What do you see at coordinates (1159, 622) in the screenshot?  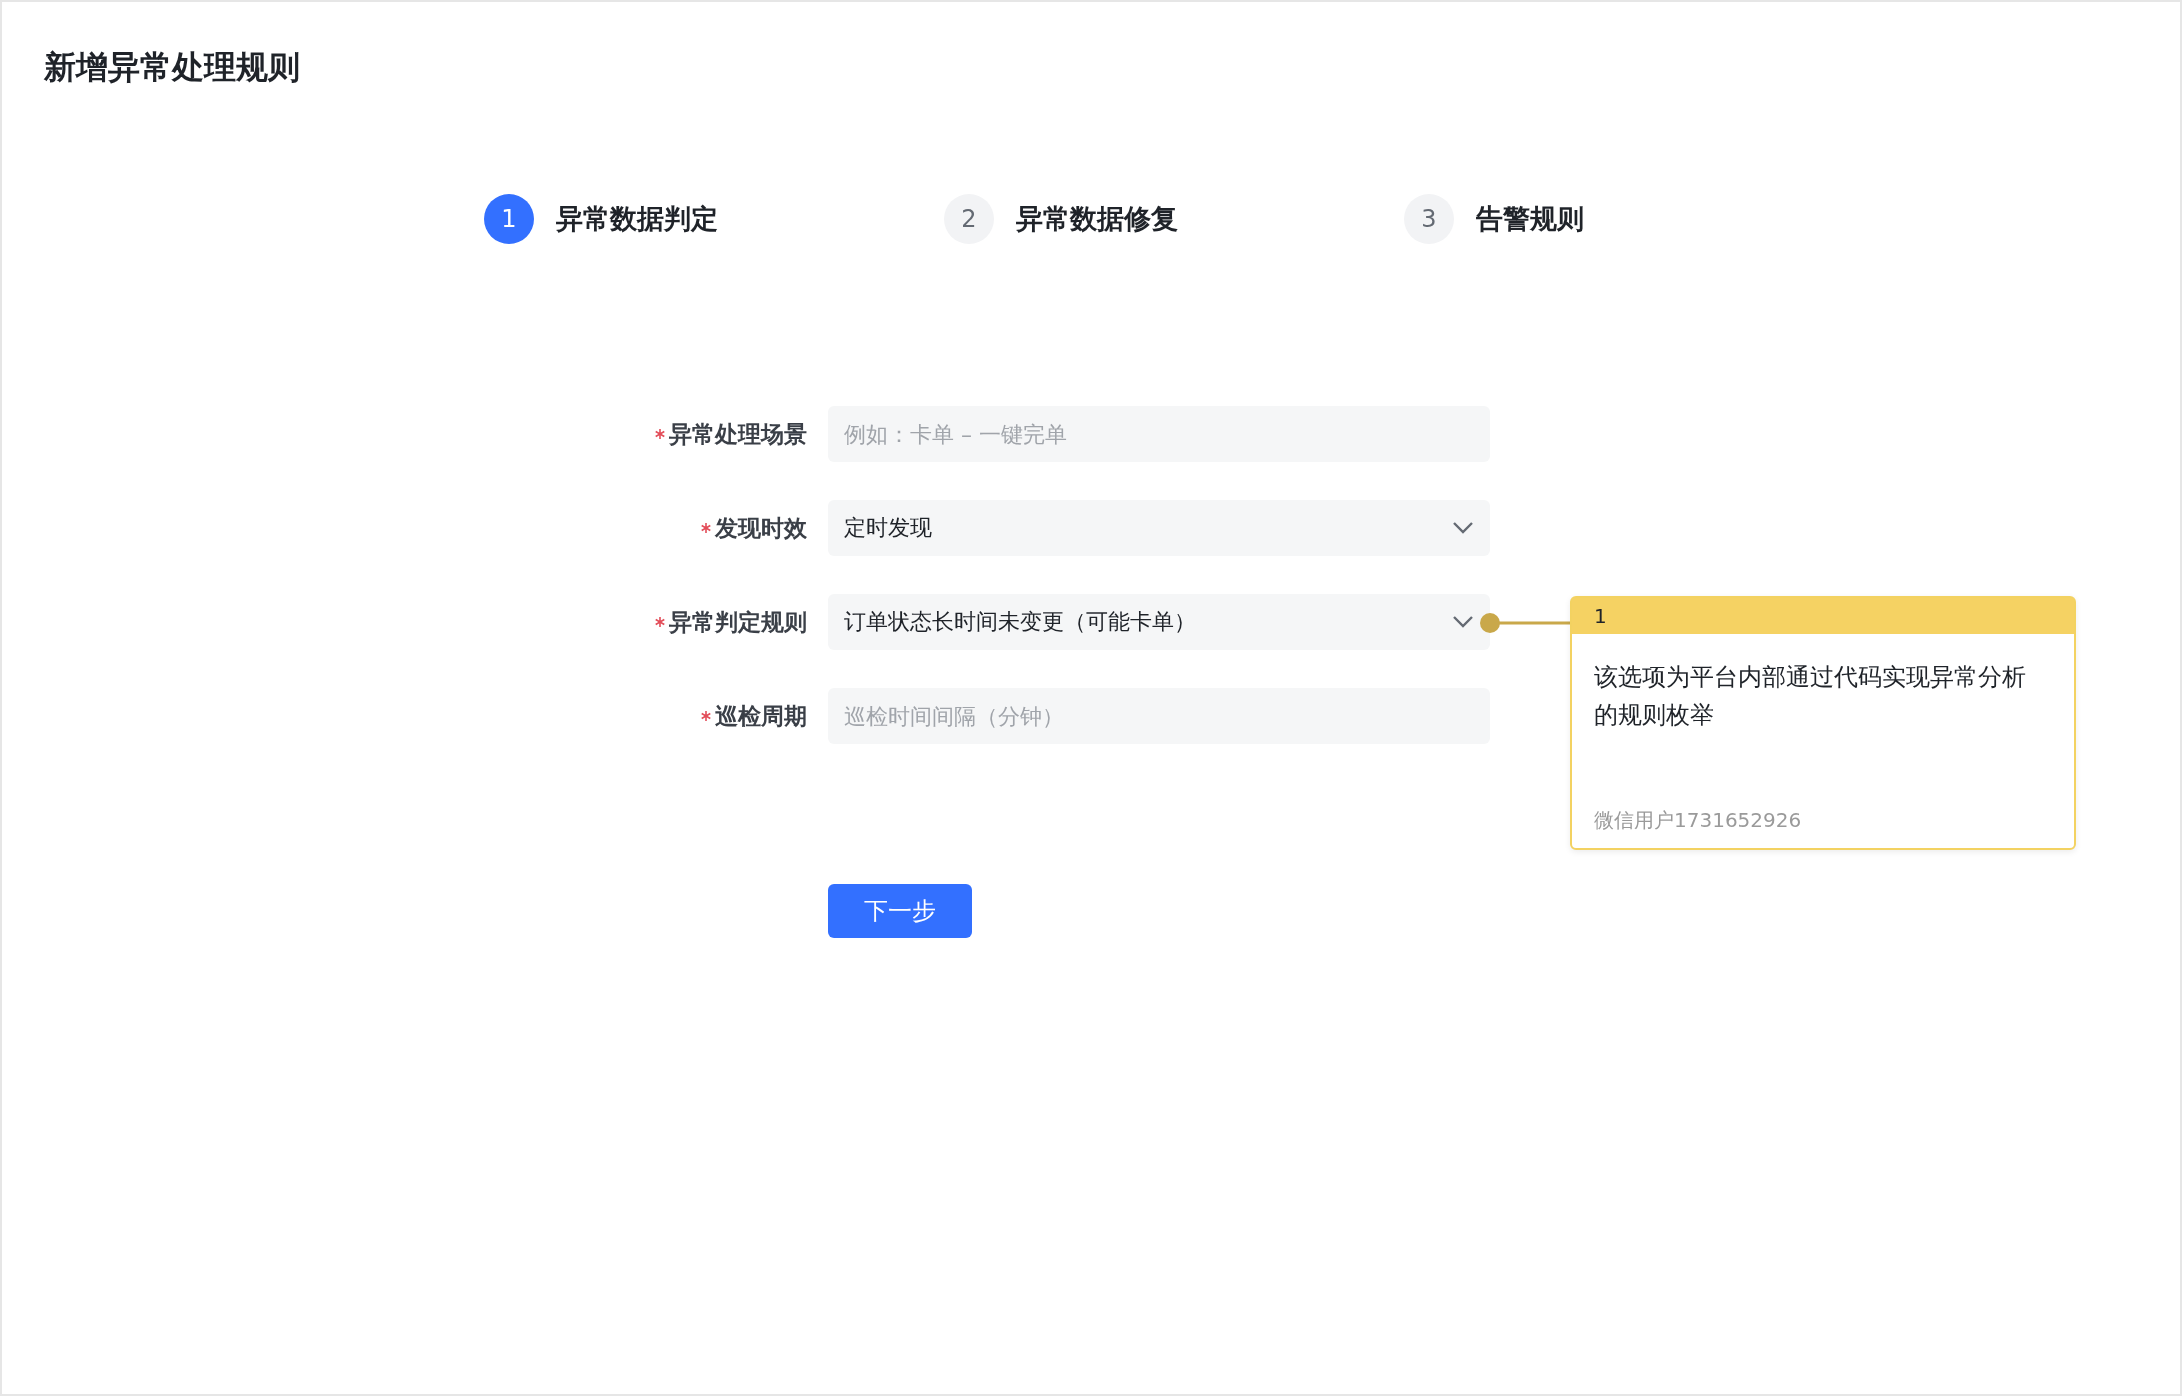 I see `select-field: 订单状态长时间未变更（可能卡单）` at bounding box center [1159, 622].